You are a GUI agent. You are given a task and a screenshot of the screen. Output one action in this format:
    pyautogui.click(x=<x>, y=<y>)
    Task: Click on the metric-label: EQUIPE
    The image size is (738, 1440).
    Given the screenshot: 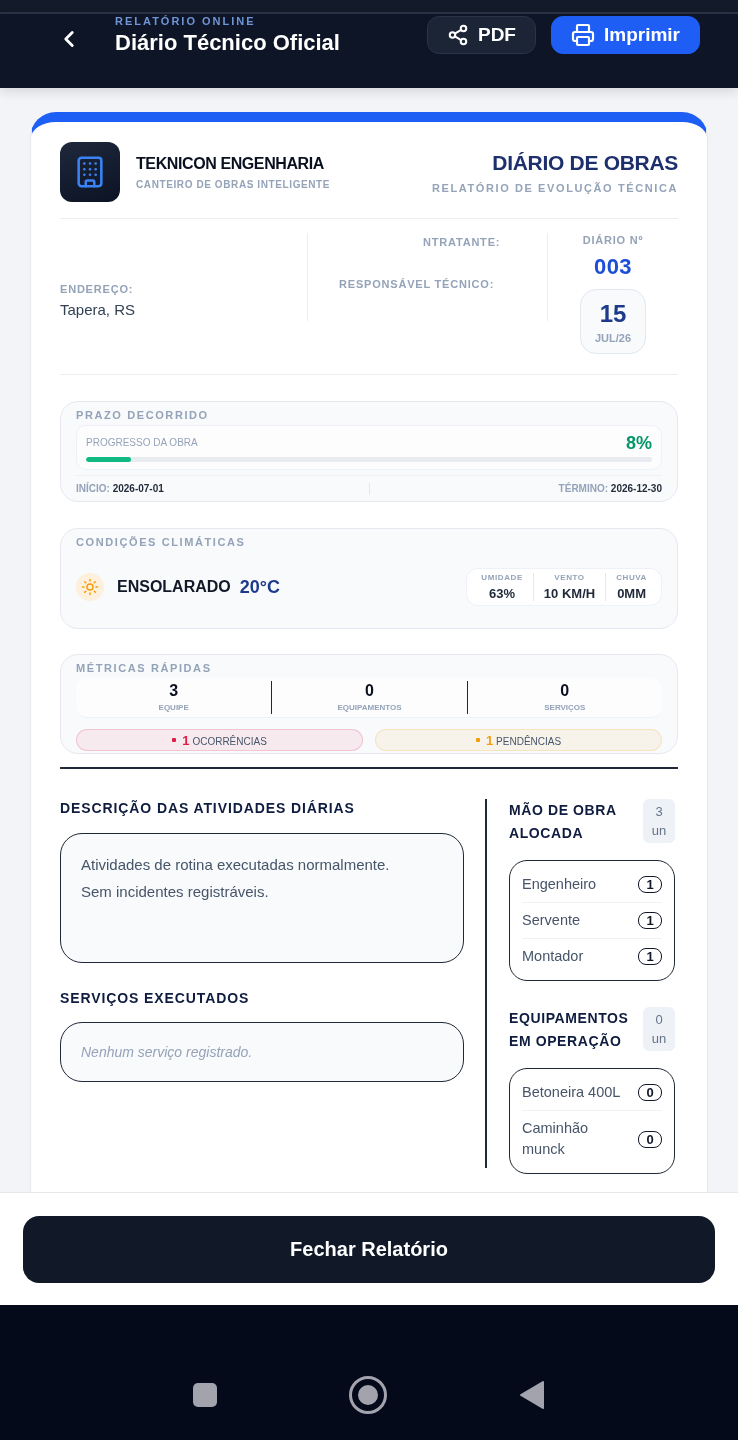 What is the action you would take?
    pyautogui.click(x=173, y=708)
    